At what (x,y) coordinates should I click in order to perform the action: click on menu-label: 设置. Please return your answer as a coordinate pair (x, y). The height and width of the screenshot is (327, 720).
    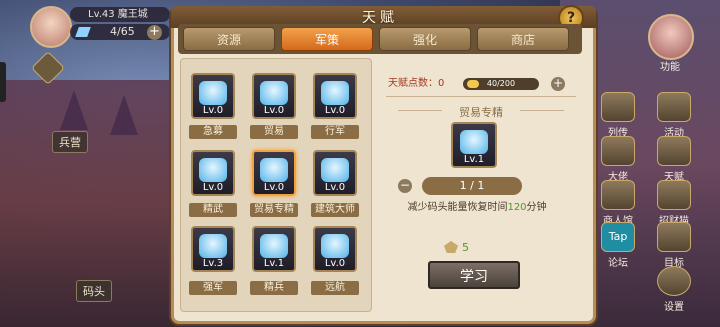
    Looking at the image, I should click on (674, 307).